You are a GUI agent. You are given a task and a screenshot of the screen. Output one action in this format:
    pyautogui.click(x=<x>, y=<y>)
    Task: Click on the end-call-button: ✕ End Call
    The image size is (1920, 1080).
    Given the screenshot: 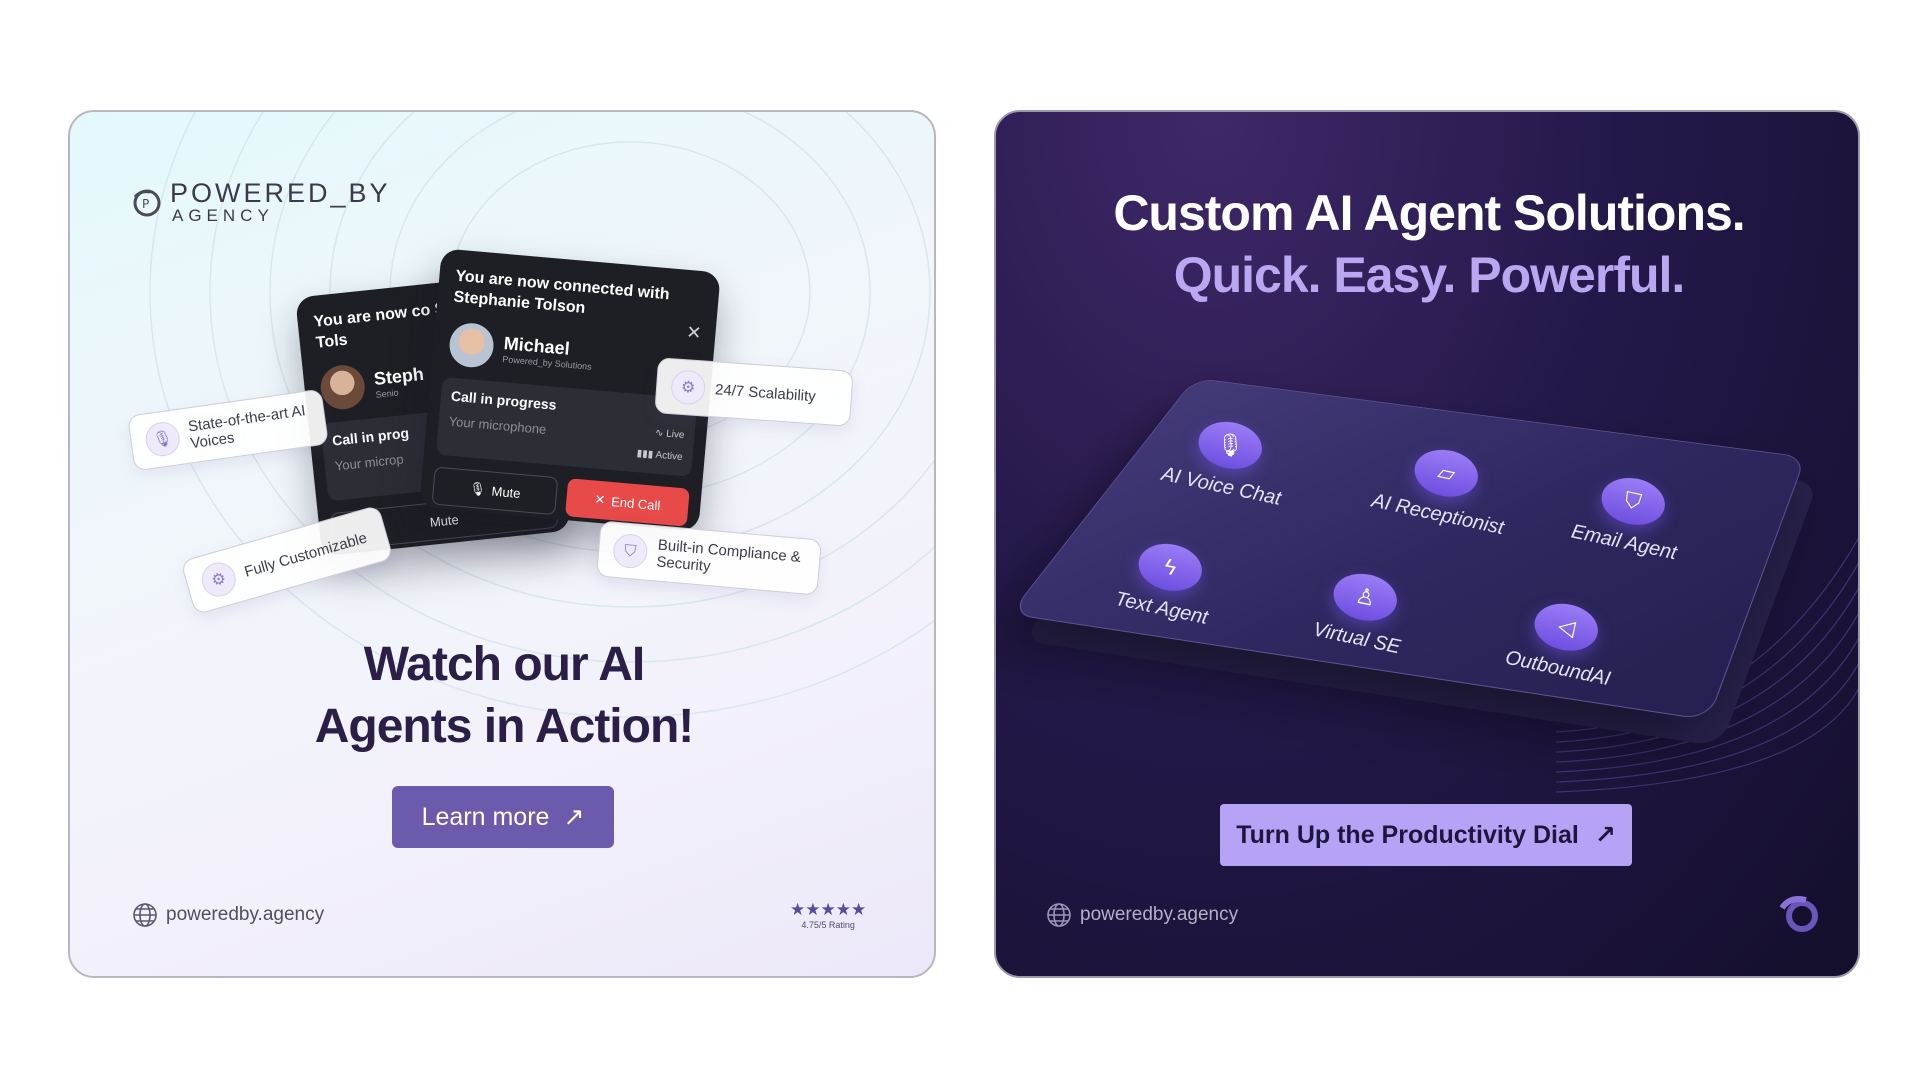 What is the action you would take?
    pyautogui.click(x=627, y=502)
    